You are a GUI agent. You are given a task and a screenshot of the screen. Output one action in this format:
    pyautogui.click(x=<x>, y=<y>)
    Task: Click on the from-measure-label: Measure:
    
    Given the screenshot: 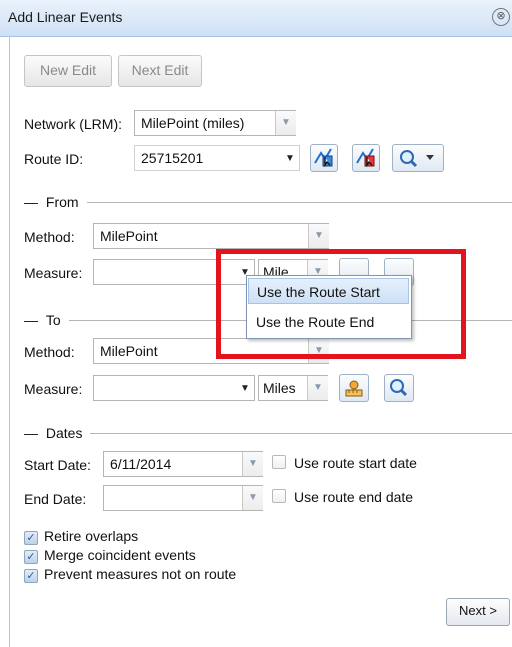 What is the action you would take?
    pyautogui.click(x=53, y=273)
    